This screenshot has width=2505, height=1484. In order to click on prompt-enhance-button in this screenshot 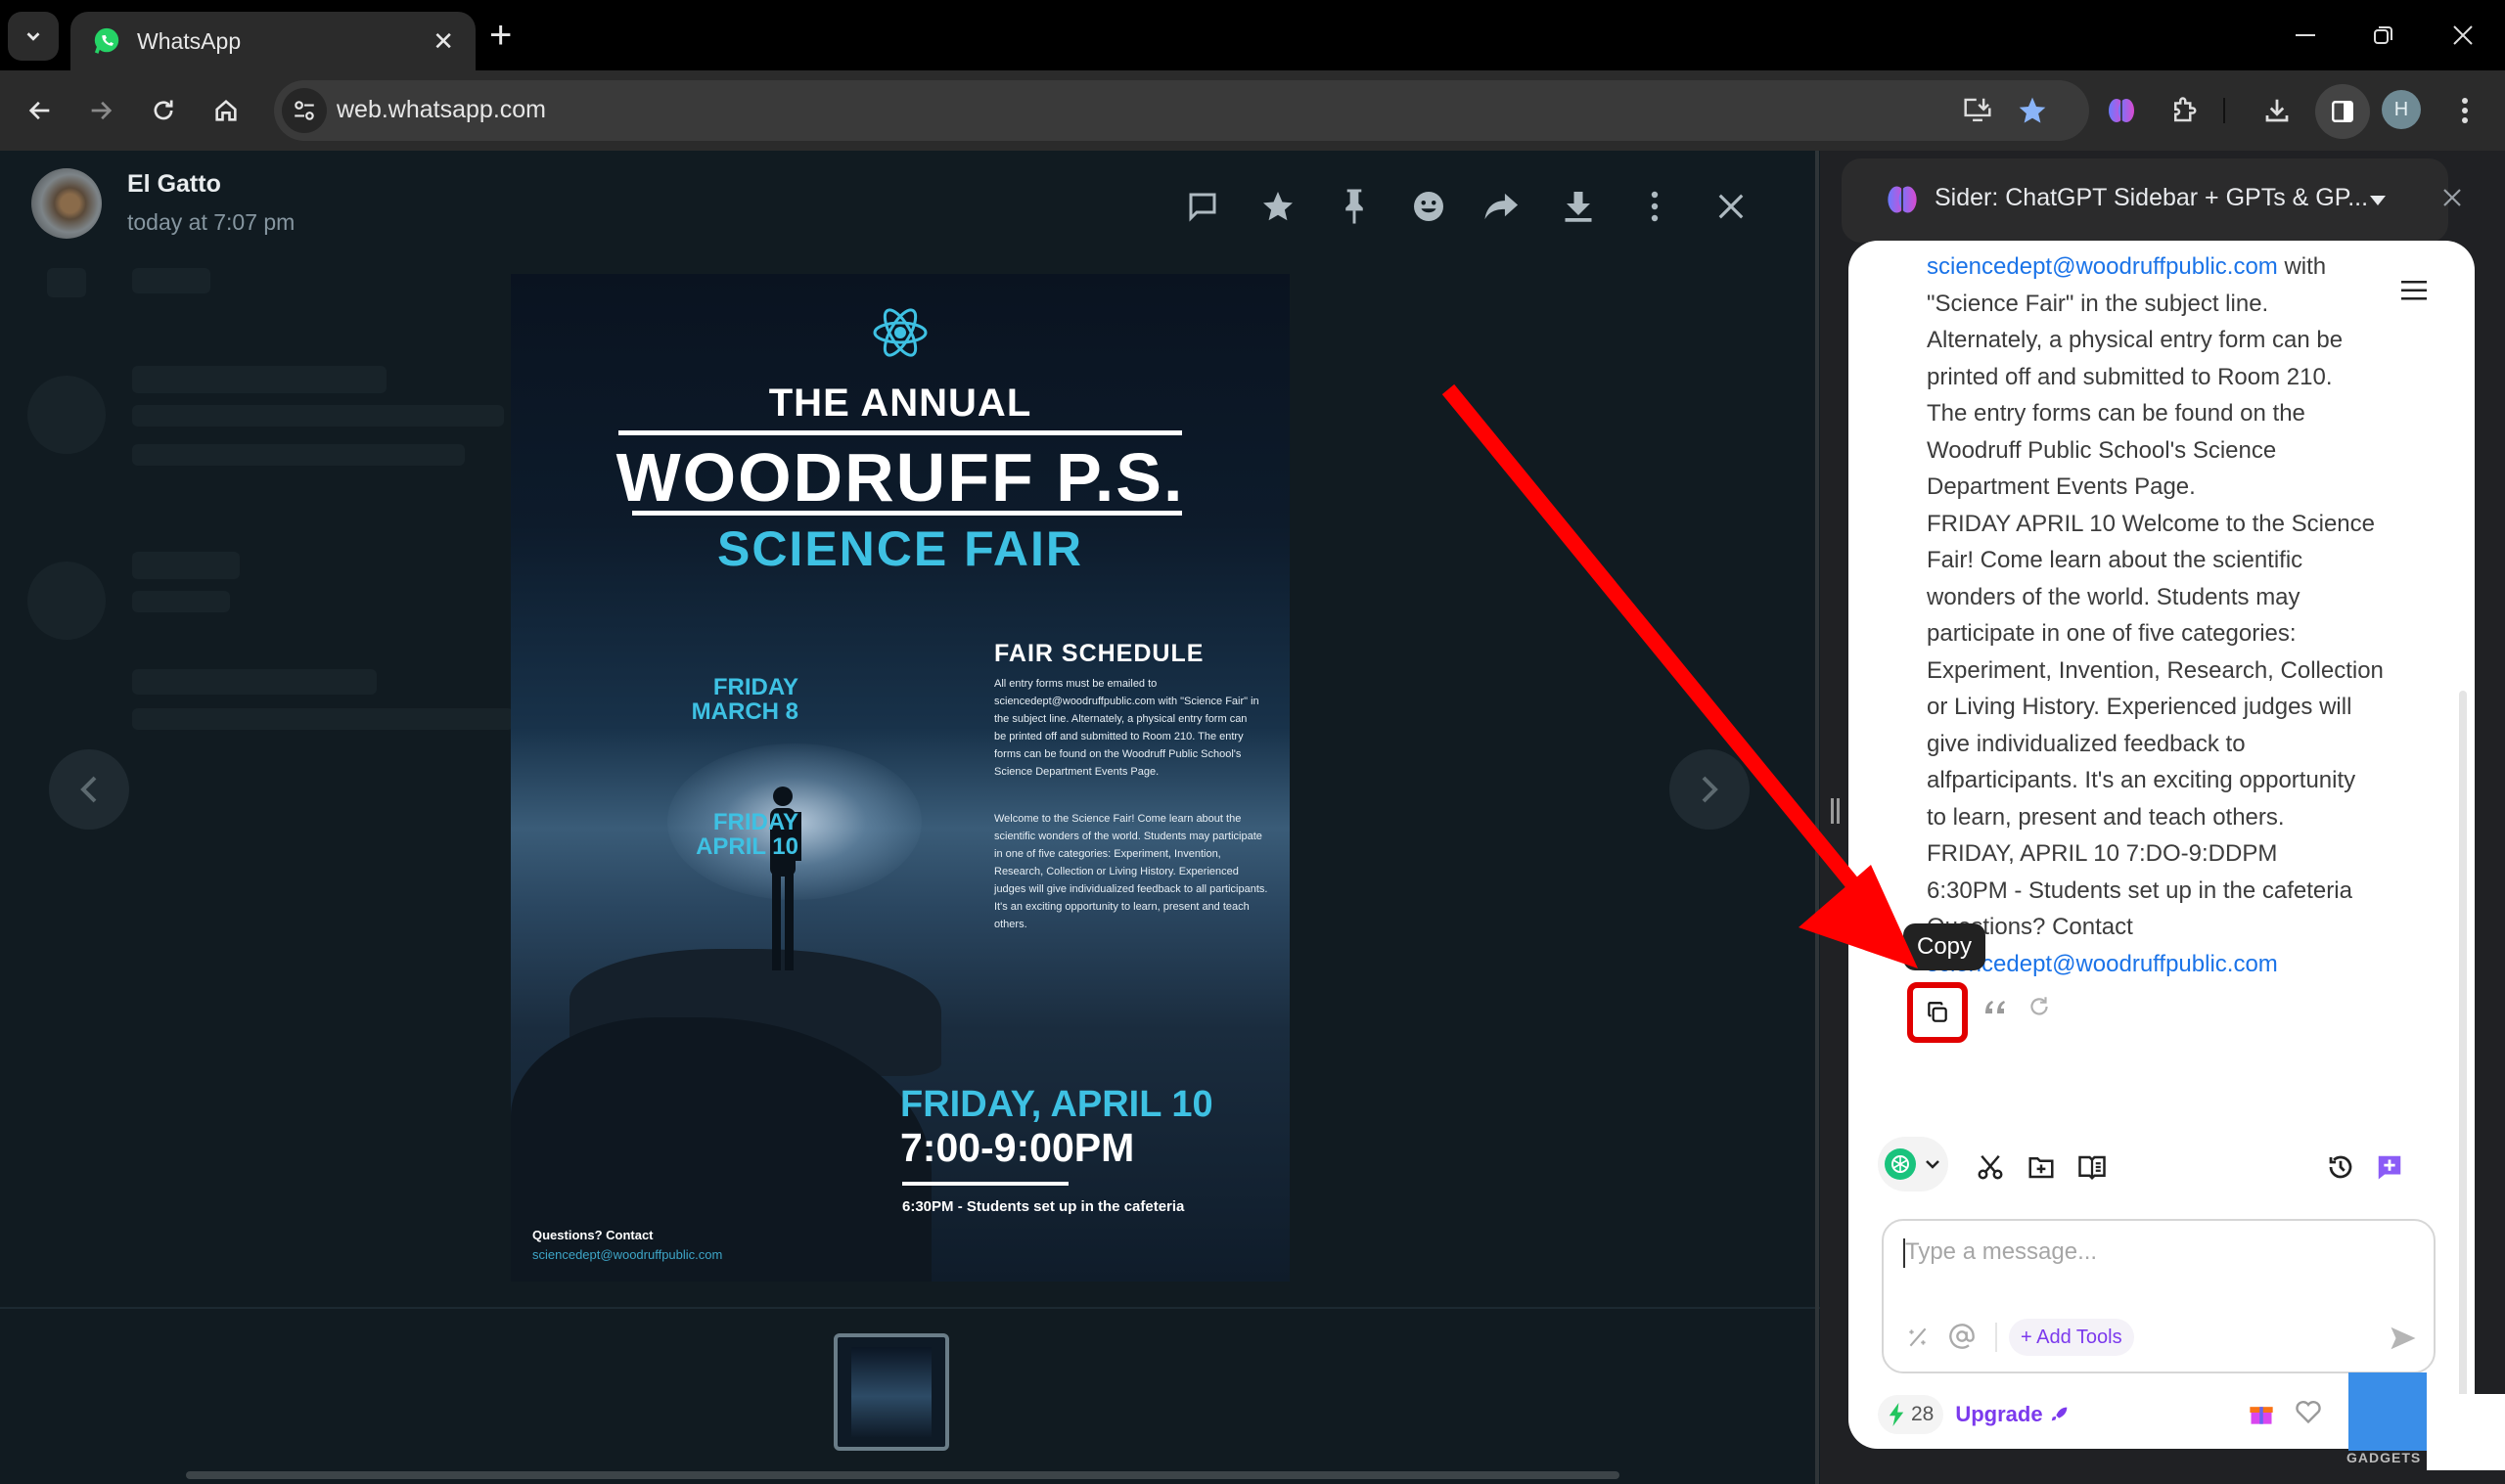, I will do `click(1918, 1337)`.